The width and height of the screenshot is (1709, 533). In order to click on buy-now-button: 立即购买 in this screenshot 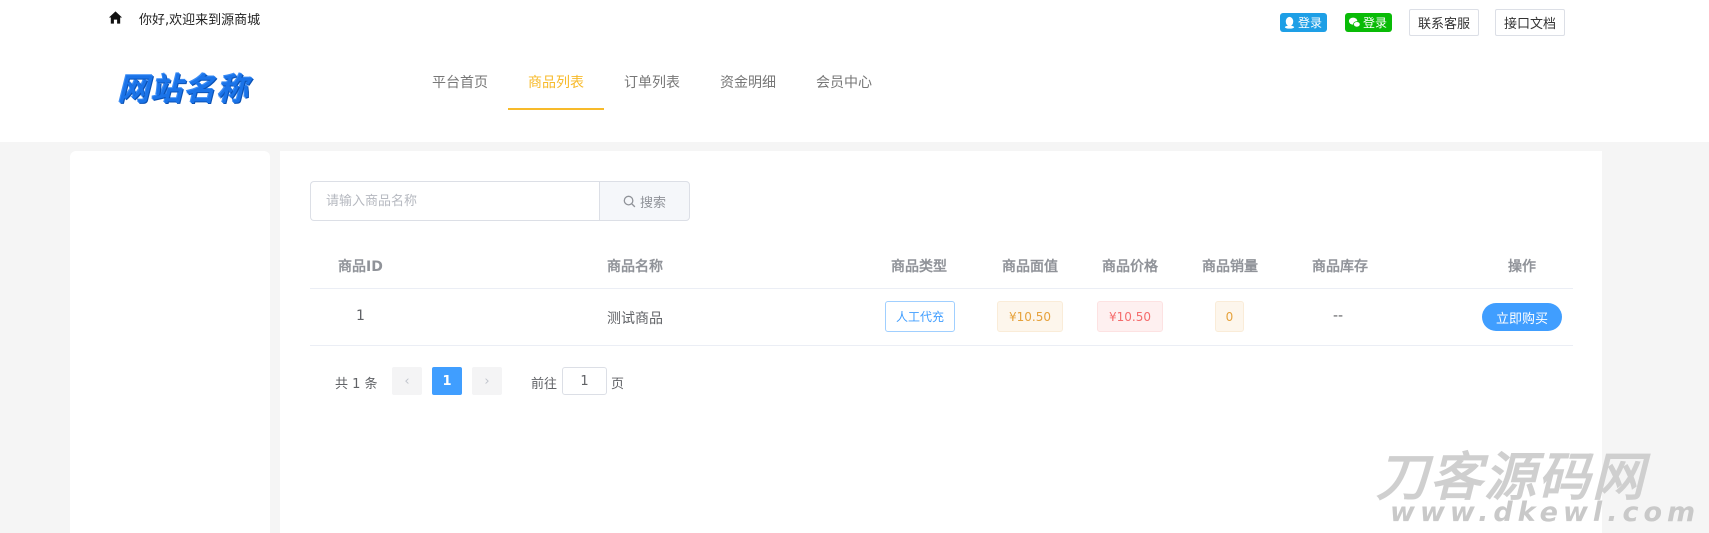, I will do `click(1522, 317)`.